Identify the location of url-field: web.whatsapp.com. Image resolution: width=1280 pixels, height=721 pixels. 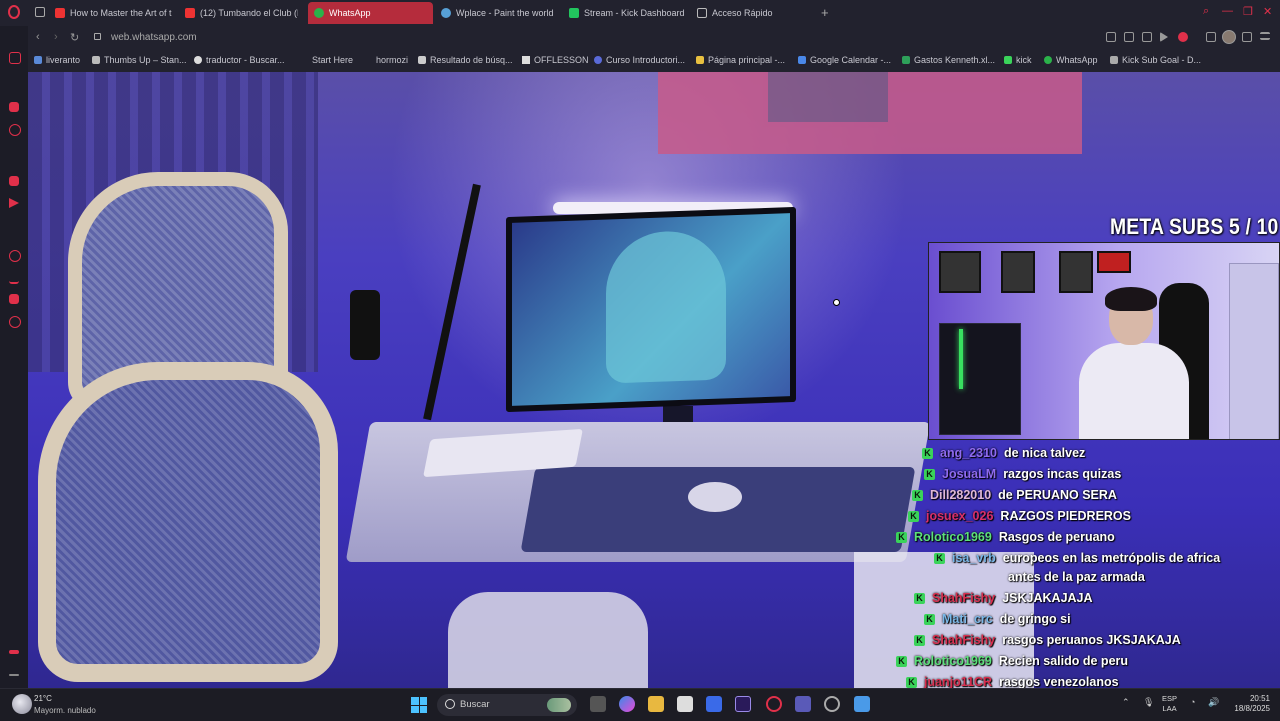
(154, 37).